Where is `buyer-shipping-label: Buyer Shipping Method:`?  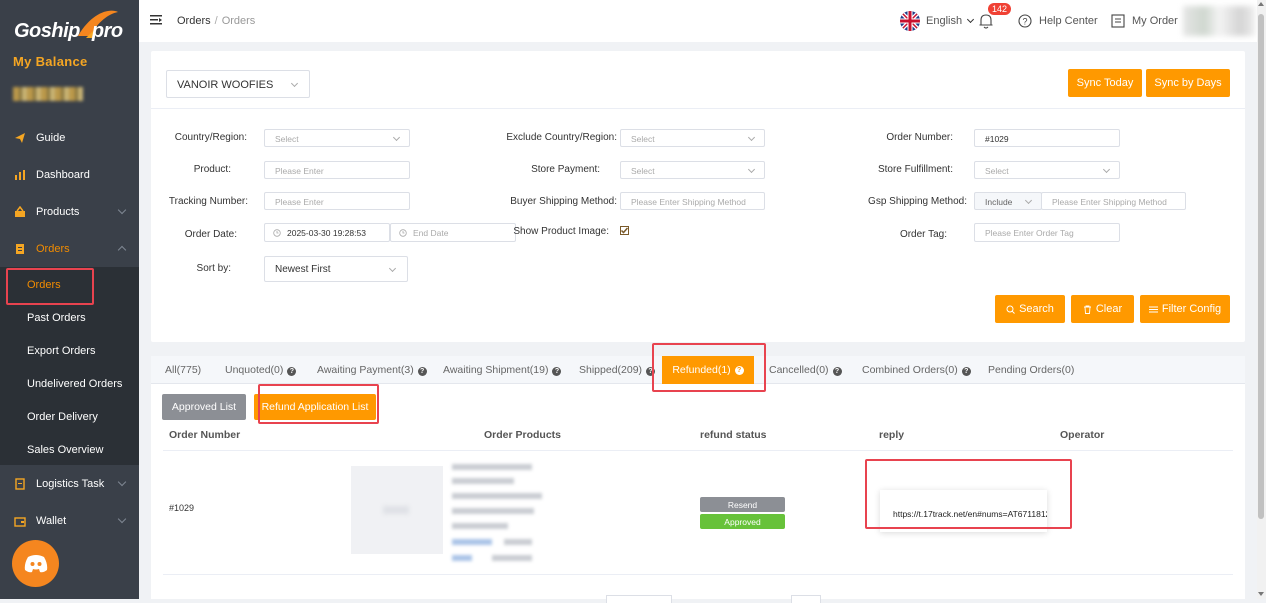
buyer-shipping-label: Buyer Shipping Method: is located at coordinates (563, 201).